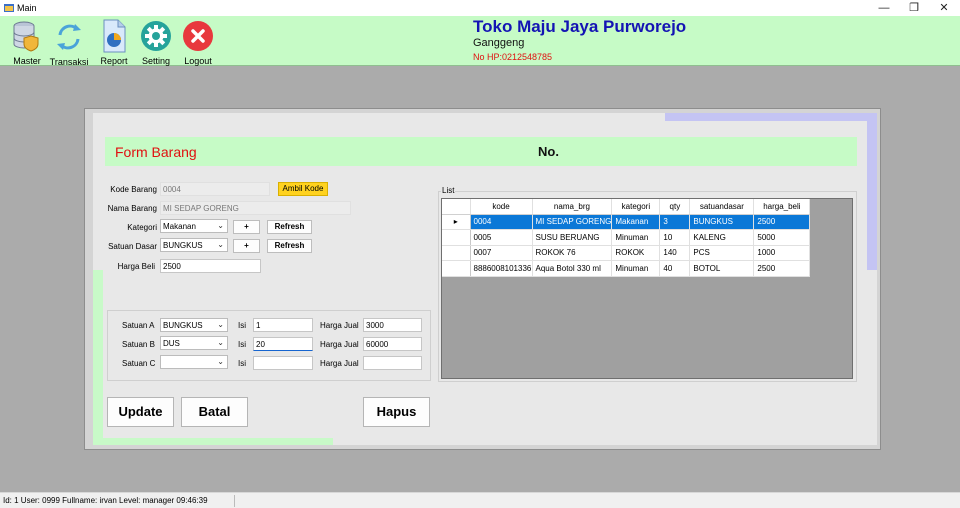  What do you see at coordinates (140, 412) in the screenshot?
I see `update-button: Update` at bounding box center [140, 412].